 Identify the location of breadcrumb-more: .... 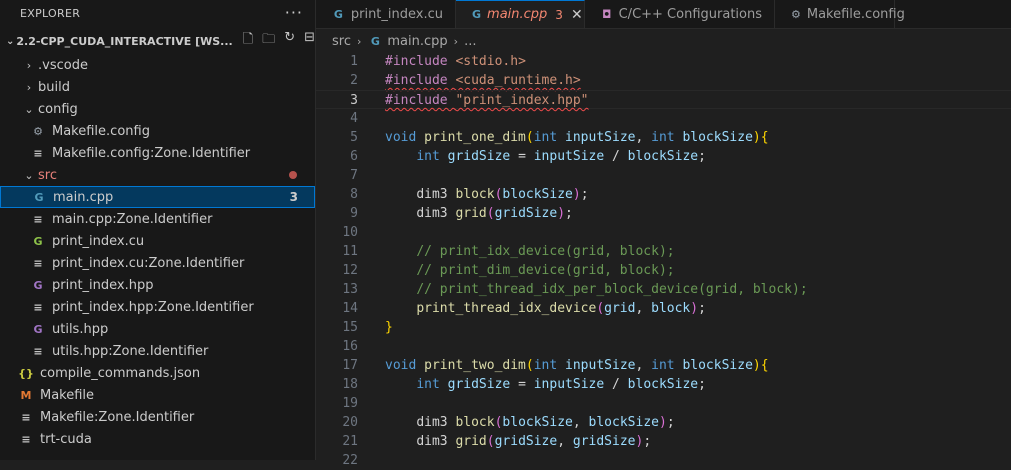
(470, 41).